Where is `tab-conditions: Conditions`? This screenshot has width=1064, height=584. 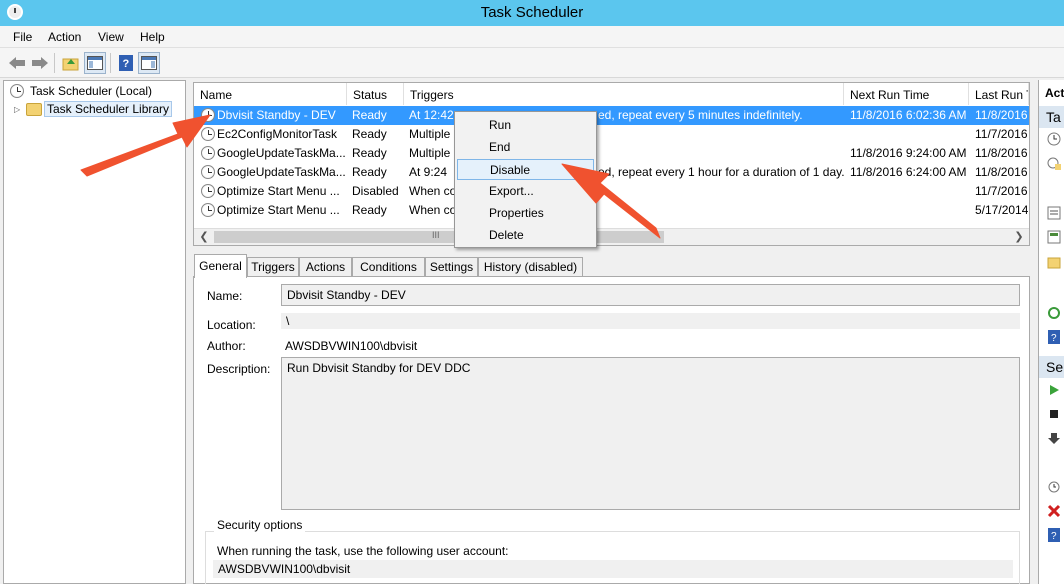 tab-conditions: Conditions is located at coordinates (388, 267).